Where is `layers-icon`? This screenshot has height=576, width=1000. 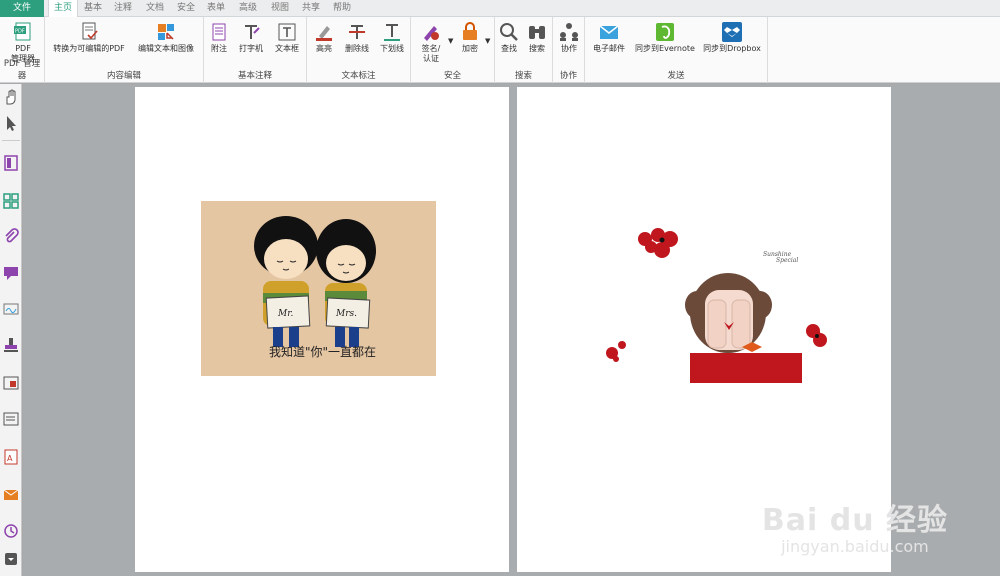
layers-icon is located at coordinates (11, 383).